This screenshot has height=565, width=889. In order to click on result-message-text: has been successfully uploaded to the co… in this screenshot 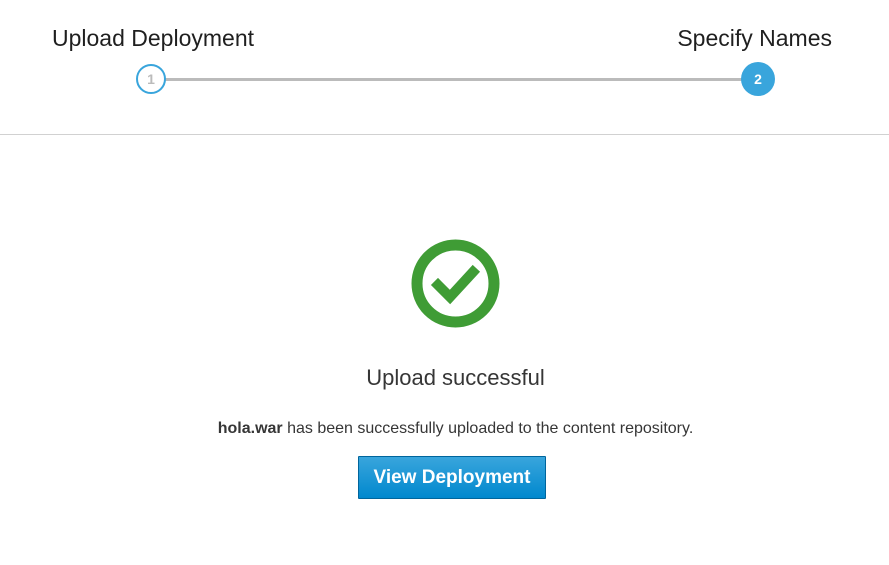, I will do `click(488, 428)`.